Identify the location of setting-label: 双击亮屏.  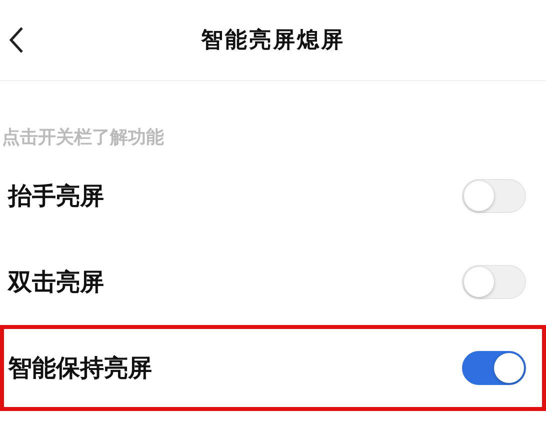
(56, 282).